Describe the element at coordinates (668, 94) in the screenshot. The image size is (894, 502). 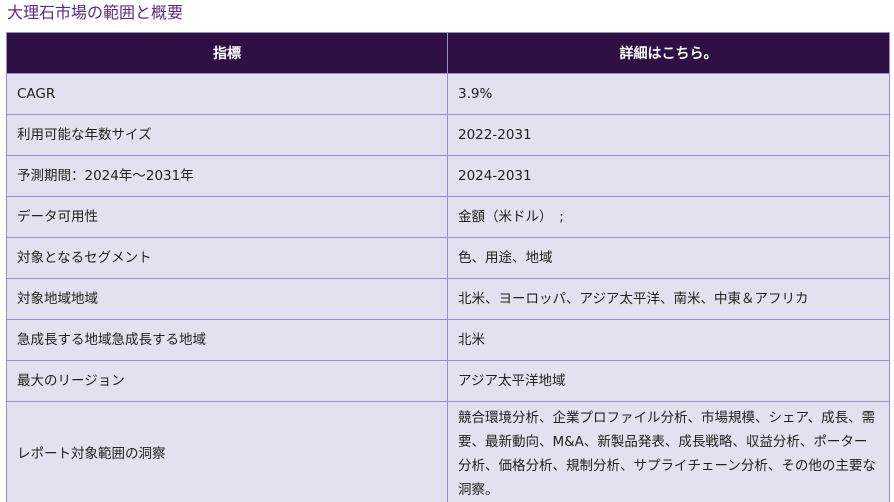
I see `row-value: 3.9%` at that location.